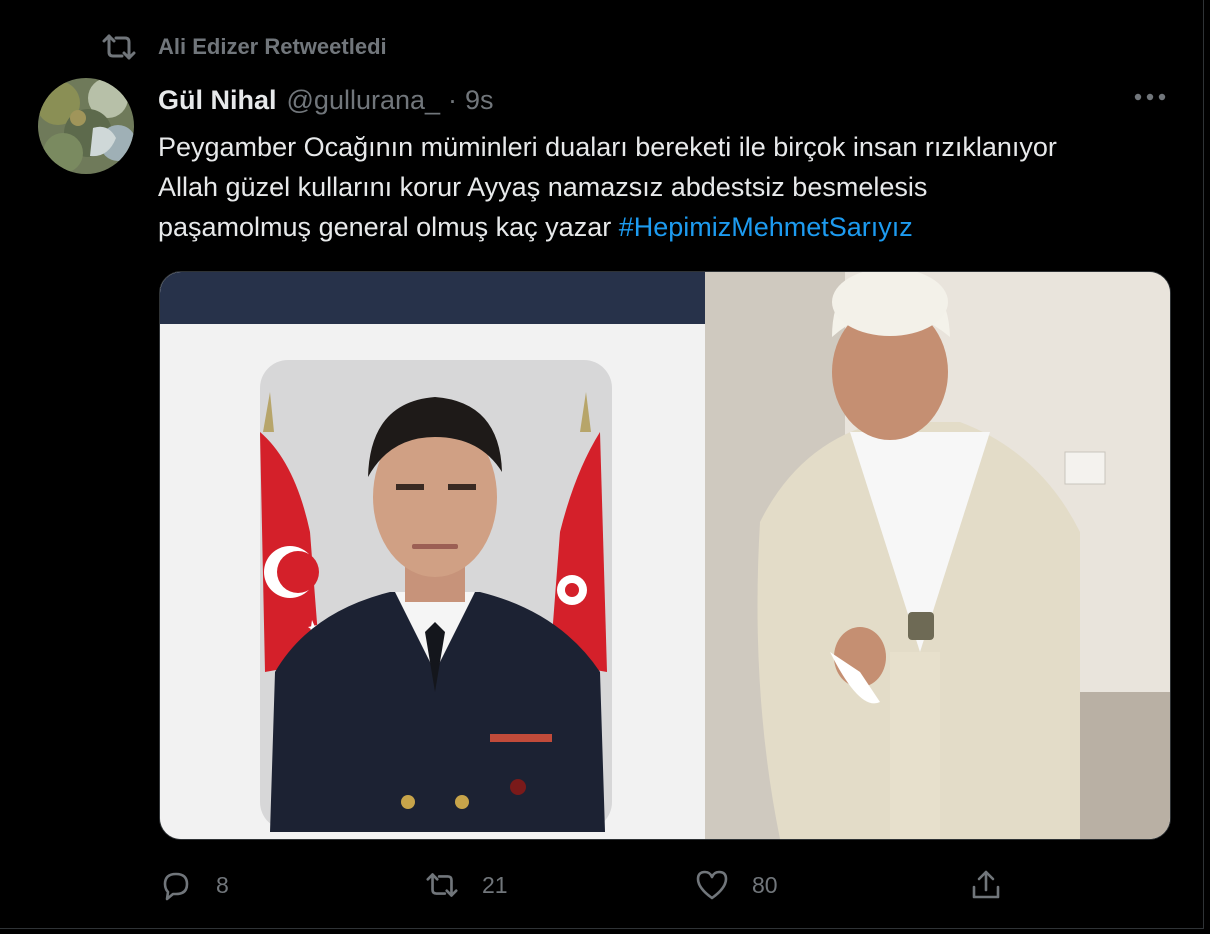  What do you see at coordinates (176, 885) in the screenshot?
I see `reply-icon` at bounding box center [176, 885].